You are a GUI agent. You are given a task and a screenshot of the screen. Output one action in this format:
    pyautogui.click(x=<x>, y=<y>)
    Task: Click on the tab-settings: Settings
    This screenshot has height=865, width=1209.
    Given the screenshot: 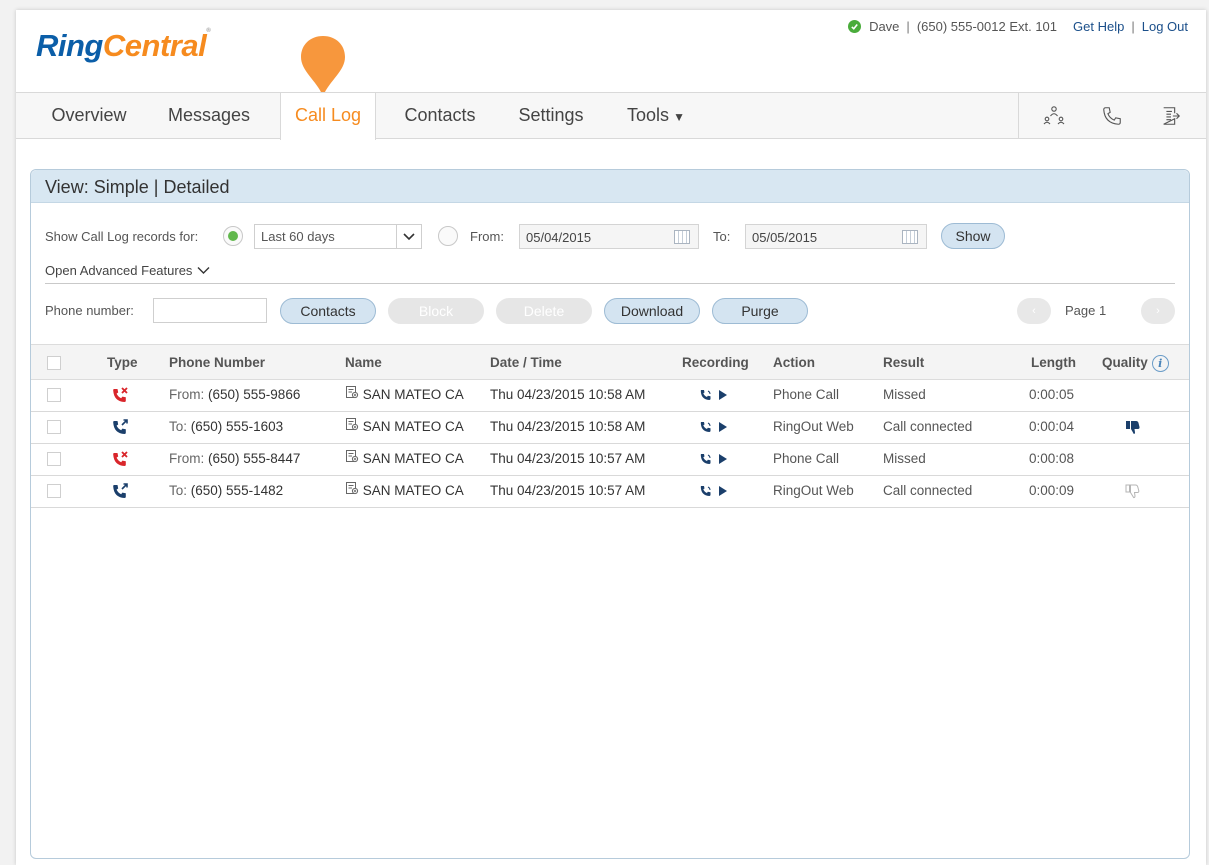 What is the action you would take?
    pyautogui.click(x=551, y=116)
    